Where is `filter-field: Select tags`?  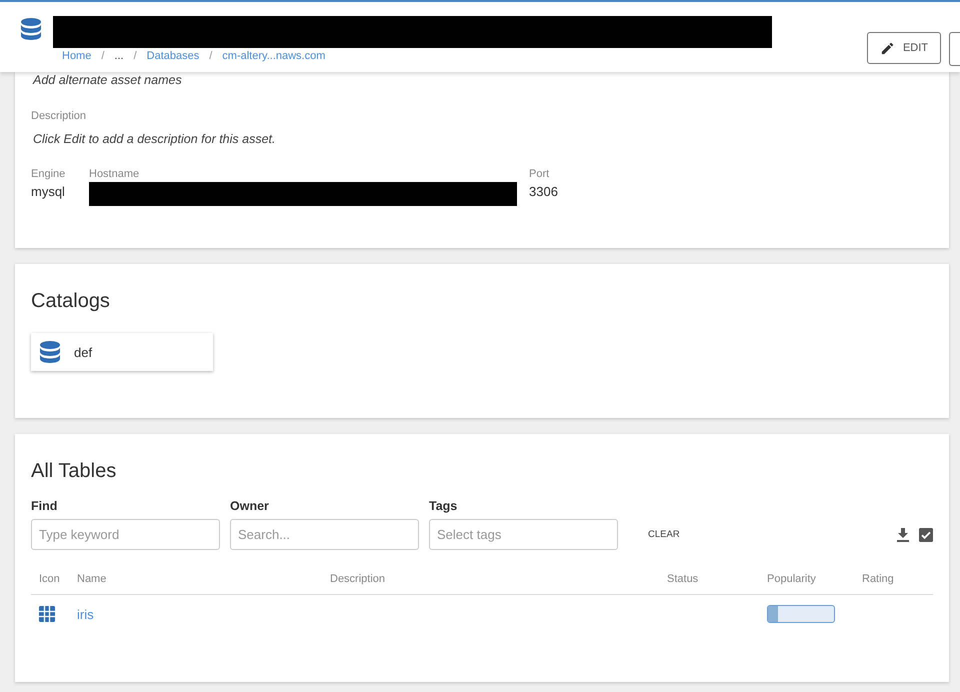 filter-field: Select tags is located at coordinates (523, 534).